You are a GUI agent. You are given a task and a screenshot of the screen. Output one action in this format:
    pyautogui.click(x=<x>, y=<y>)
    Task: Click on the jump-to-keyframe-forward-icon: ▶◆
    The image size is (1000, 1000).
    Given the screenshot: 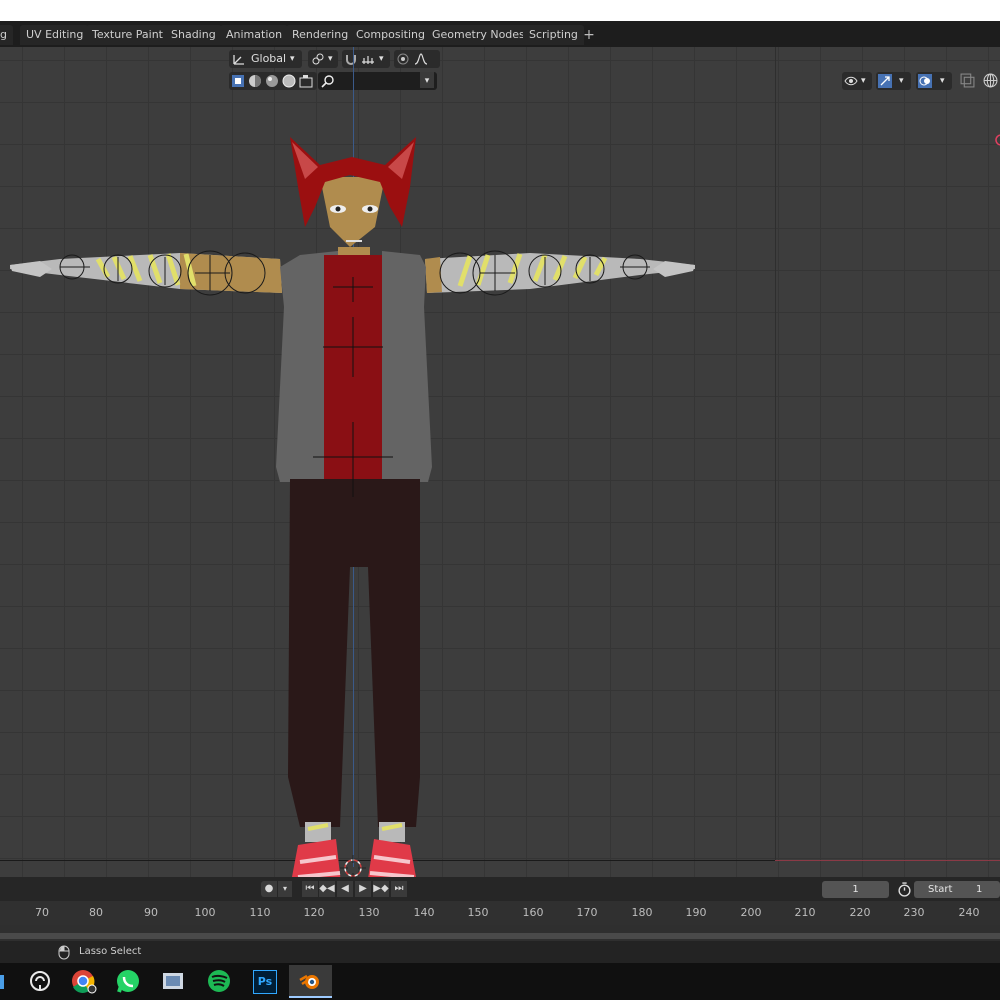 What is the action you would take?
    pyautogui.click(x=381, y=889)
    